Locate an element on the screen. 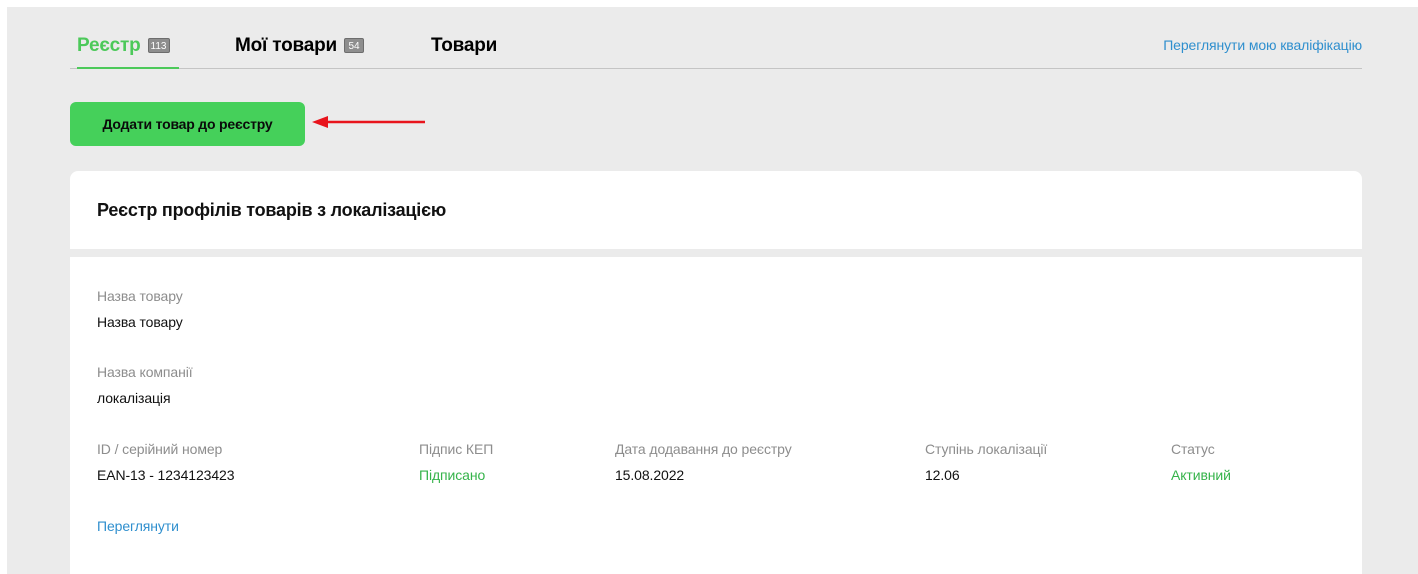 This screenshot has width=1418, height=574. tab-my-goods-count-badge: 54 is located at coordinates (354, 45).